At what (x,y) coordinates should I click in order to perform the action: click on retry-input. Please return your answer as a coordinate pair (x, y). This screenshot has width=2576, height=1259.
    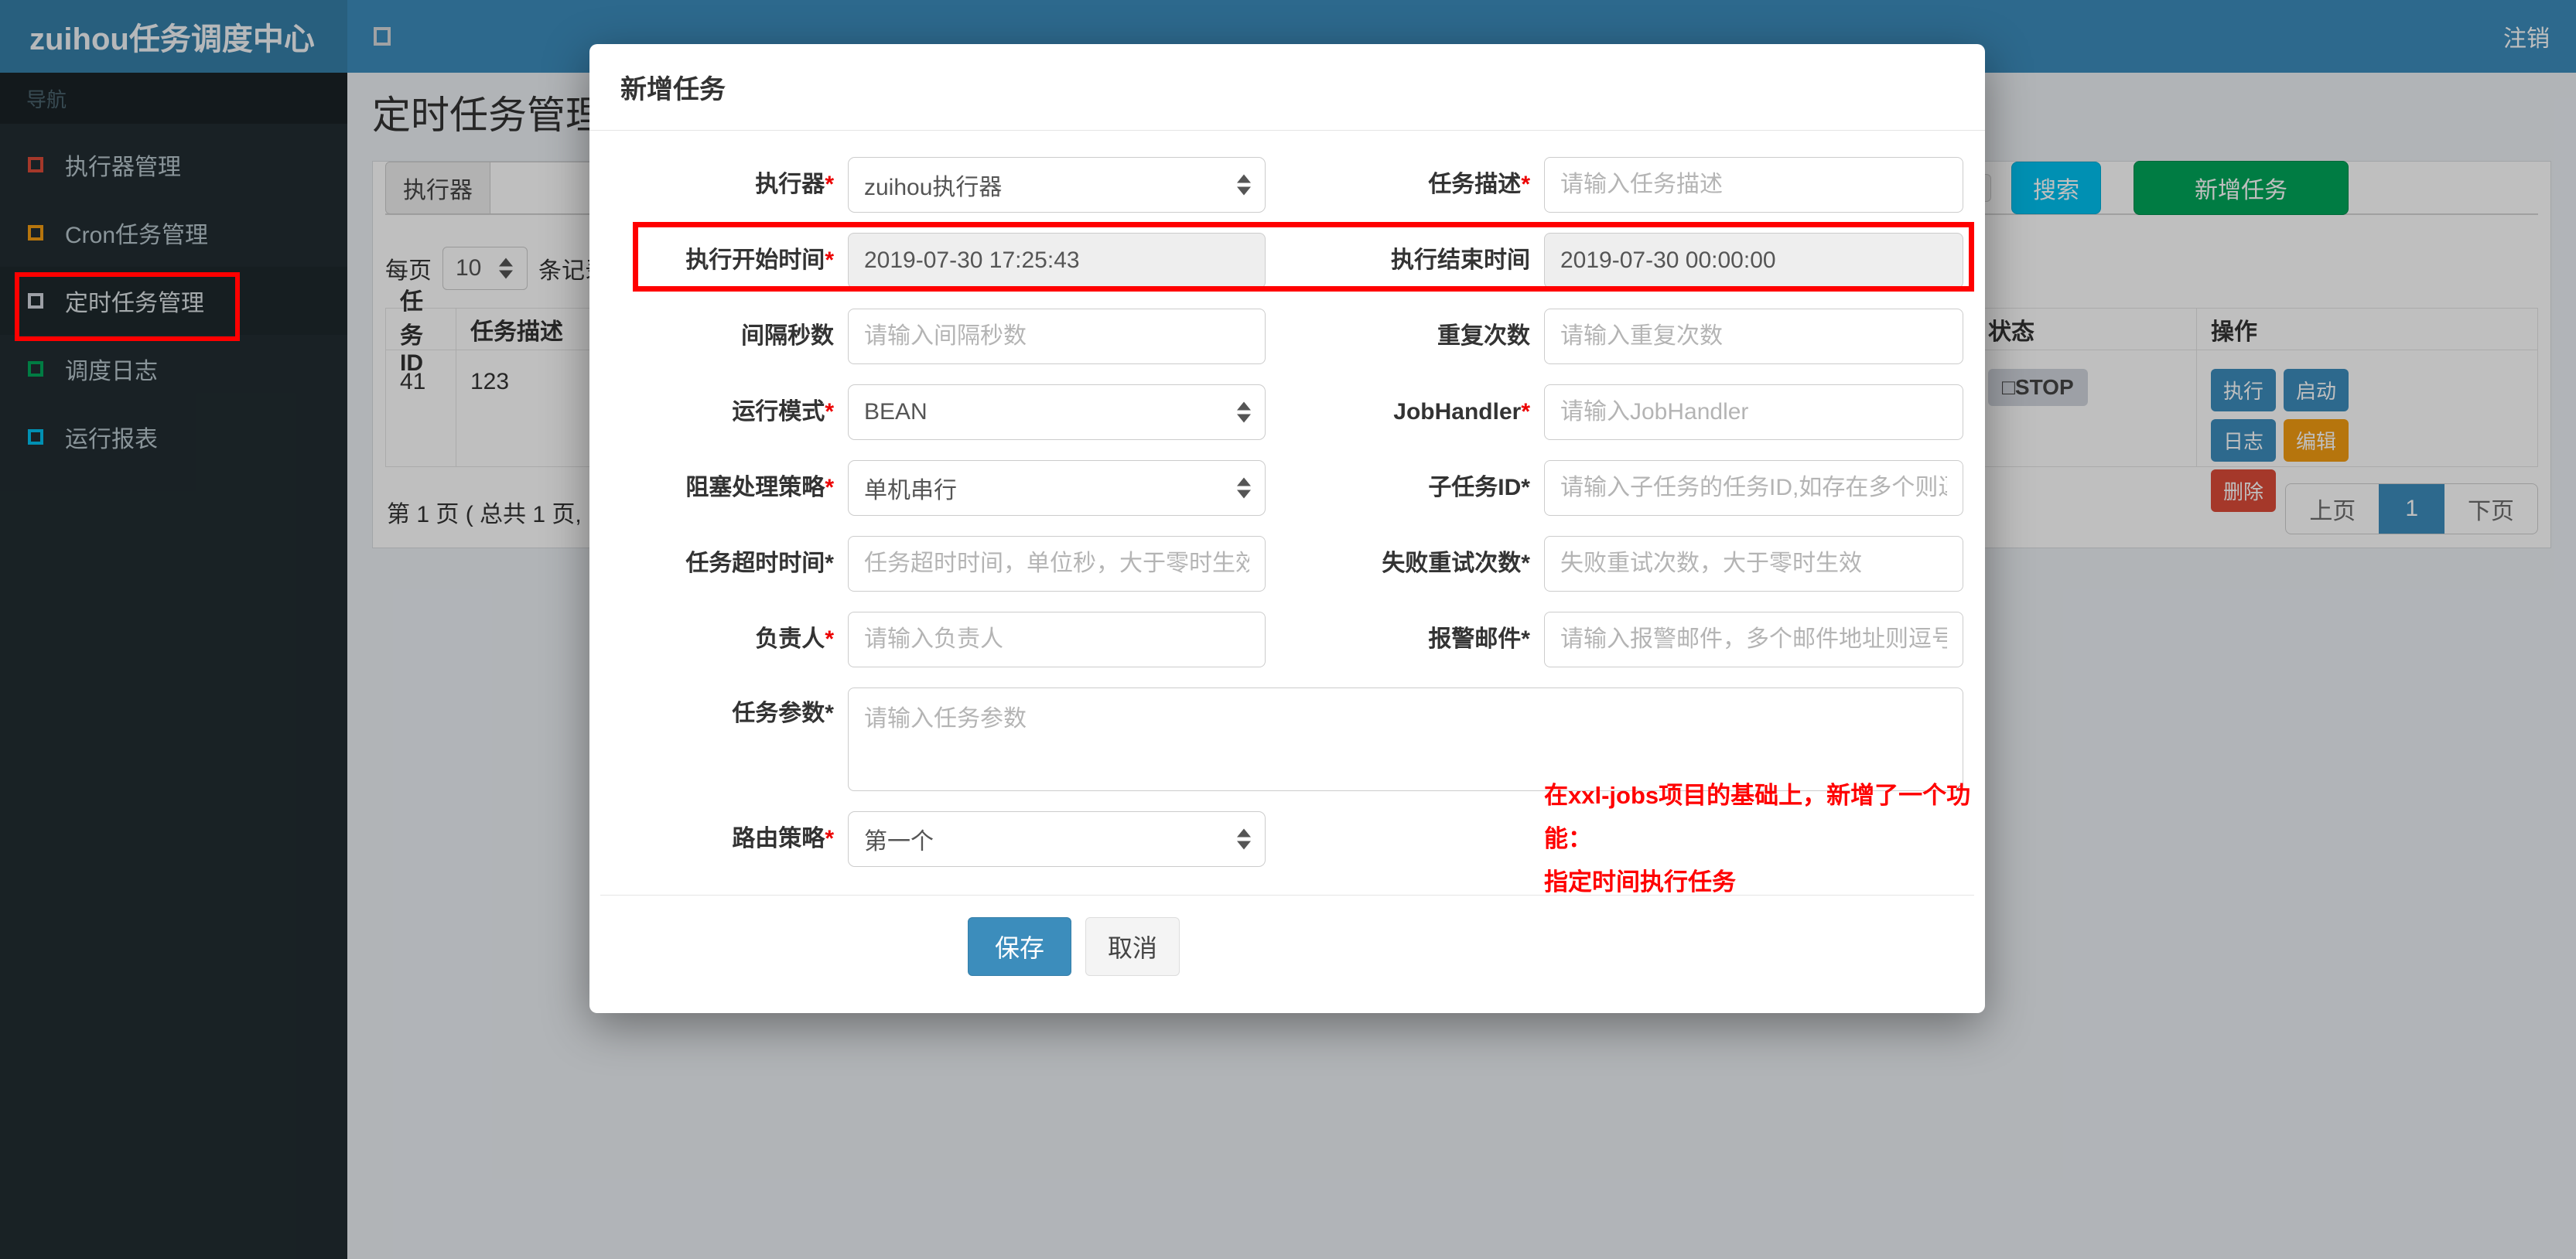
    Looking at the image, I should click on (1754, 564).